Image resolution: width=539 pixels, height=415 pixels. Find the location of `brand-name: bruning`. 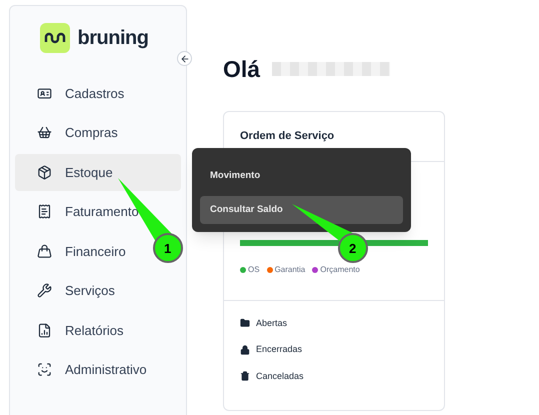

brand-name: bruning is located at coordinates (113, 38).